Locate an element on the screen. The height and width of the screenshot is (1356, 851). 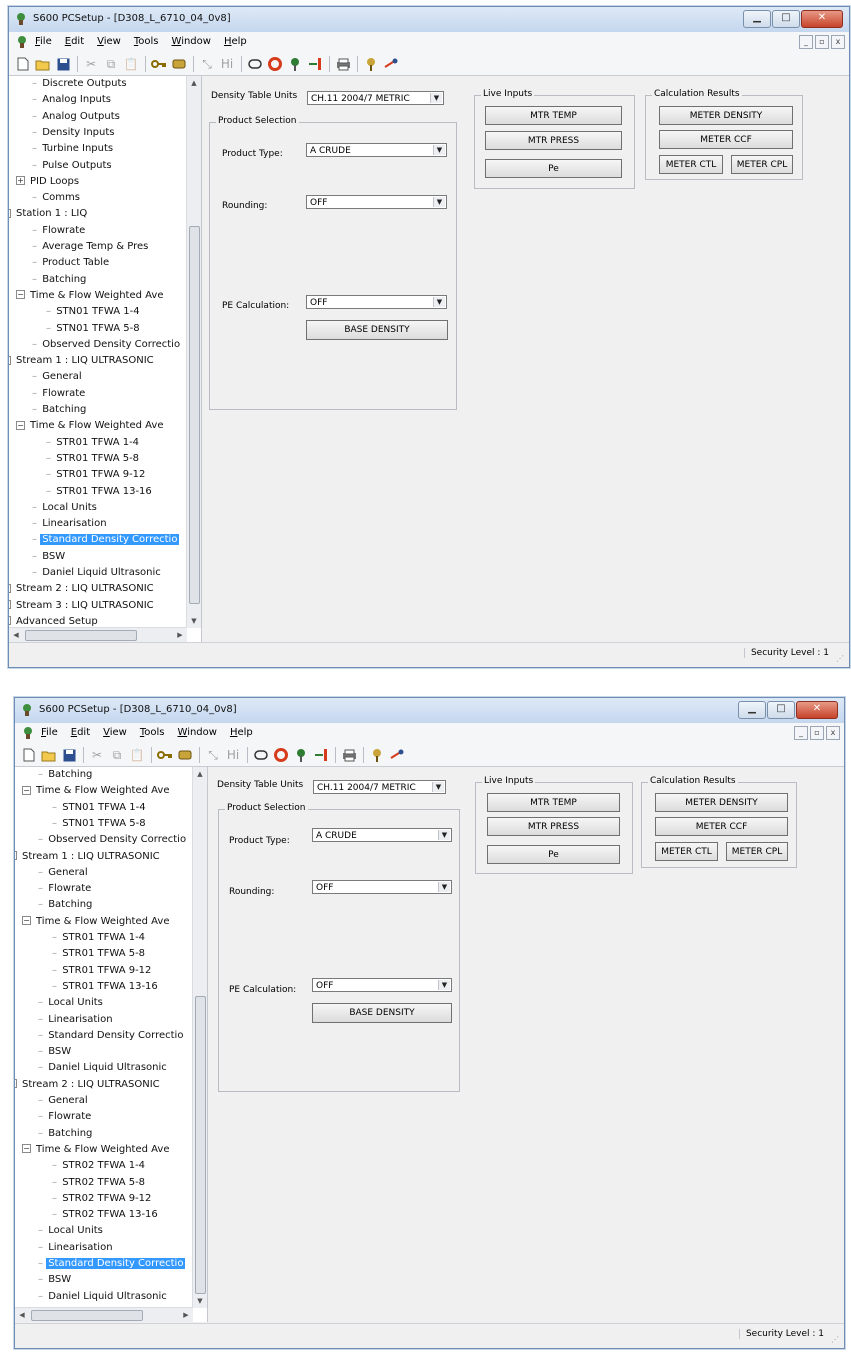
tree-item: + Stream 2 : LIQ ULTRASONIC is located at coordinates (82, 589).